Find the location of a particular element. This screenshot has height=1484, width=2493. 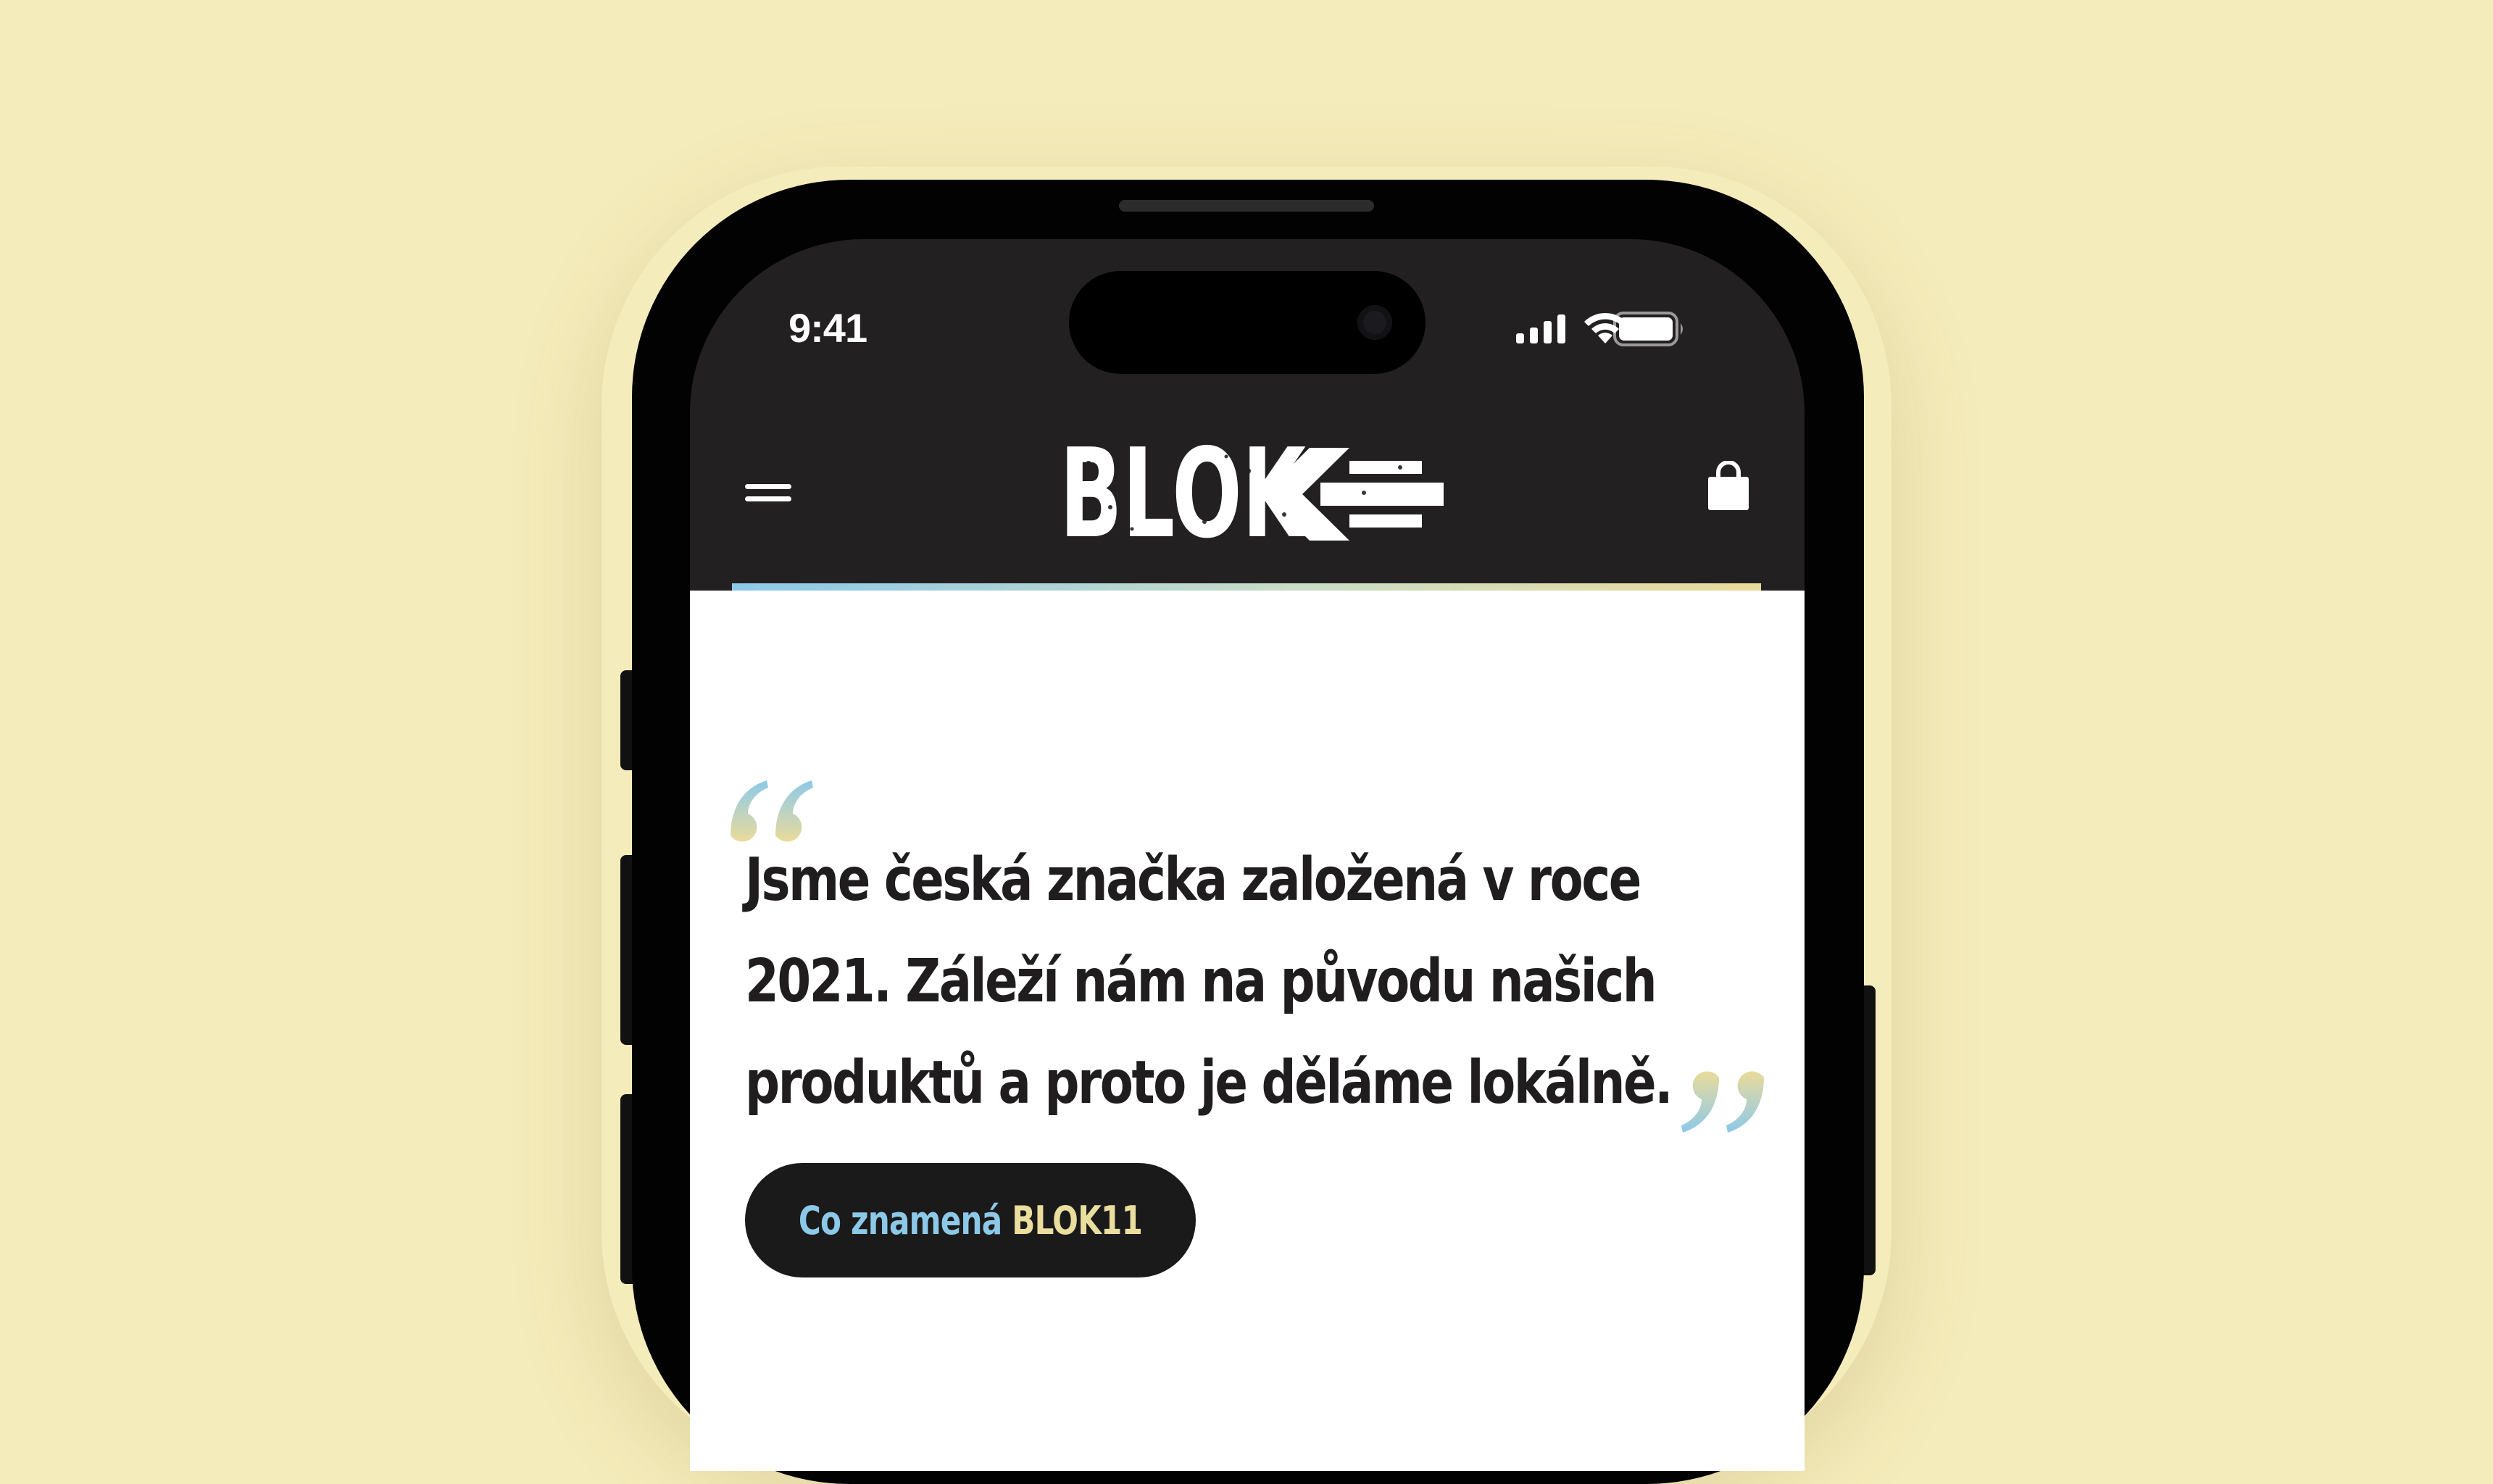

close-quote-icon is located at coordinates (1722, 1102).